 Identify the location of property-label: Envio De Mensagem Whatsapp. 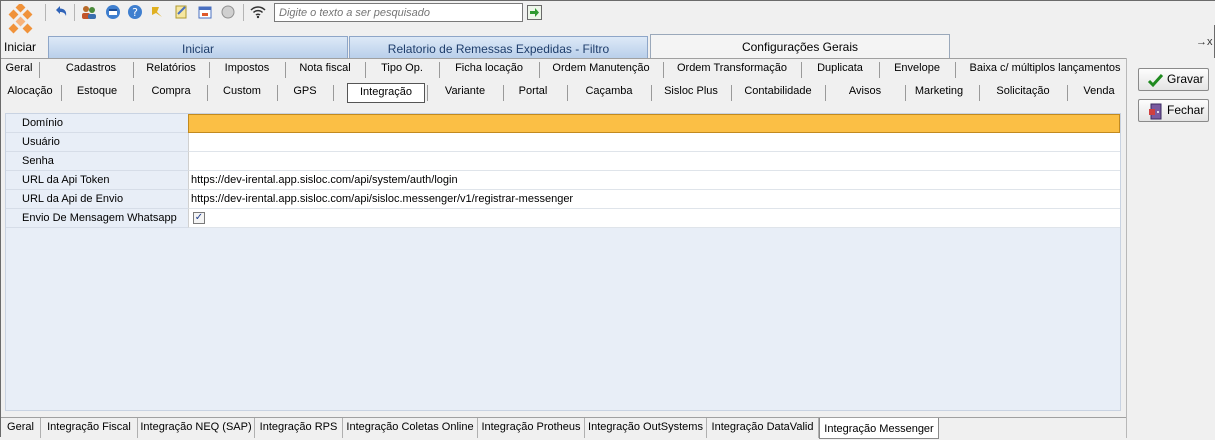
(97, 218).